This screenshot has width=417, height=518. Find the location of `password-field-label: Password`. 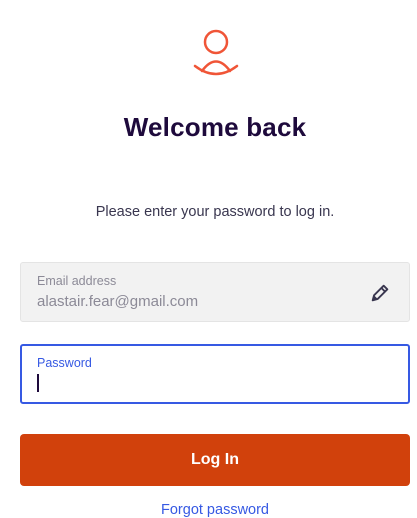

password-field-label: Password is located at coordinates (64, 363).